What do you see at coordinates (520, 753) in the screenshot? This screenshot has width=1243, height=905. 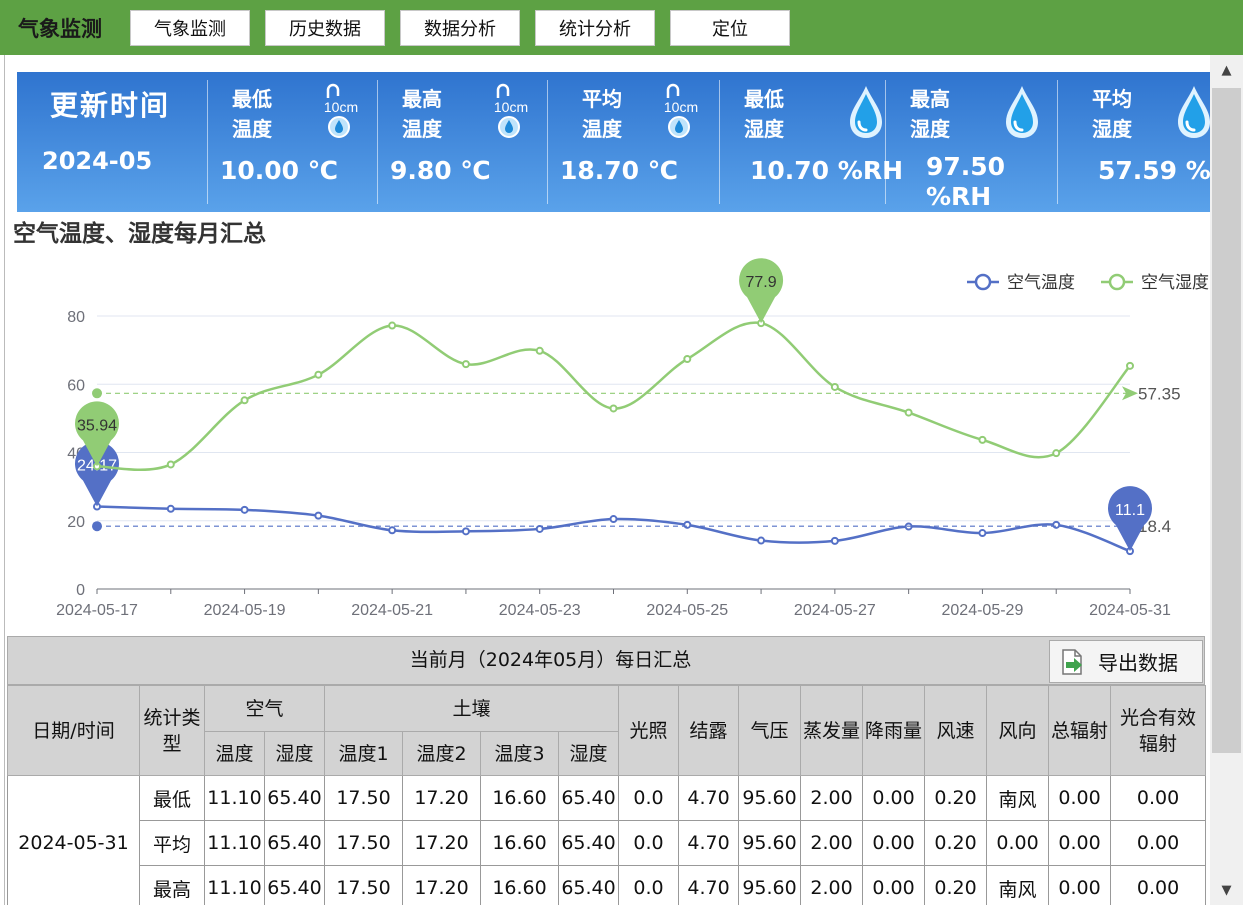 I see `header-soil-temp3: 温度3` at bounding box center [520, 753].